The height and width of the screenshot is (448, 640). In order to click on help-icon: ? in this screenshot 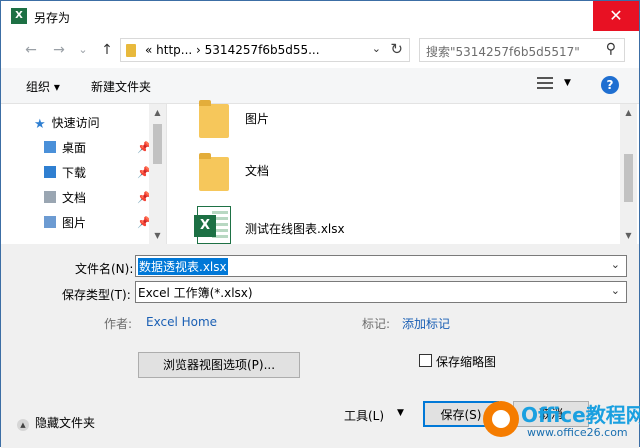, I will do `click(610, 85)`.